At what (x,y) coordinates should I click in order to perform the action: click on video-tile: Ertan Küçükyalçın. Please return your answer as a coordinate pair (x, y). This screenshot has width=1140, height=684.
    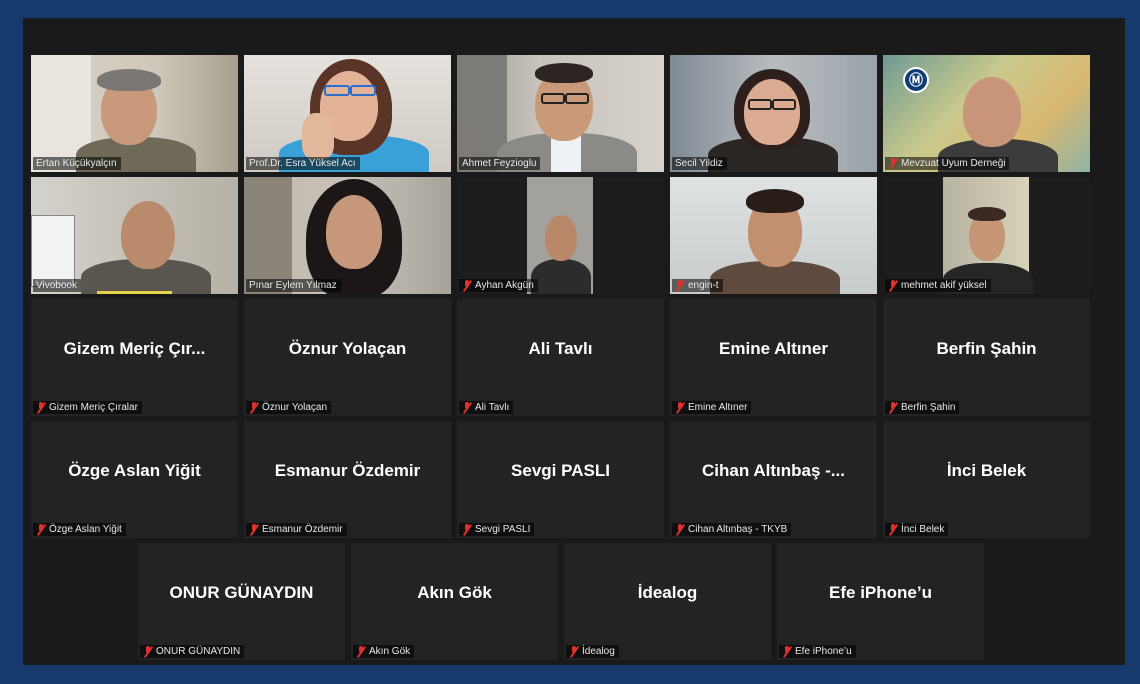
    Looking at the image, I should click on (134, 113).